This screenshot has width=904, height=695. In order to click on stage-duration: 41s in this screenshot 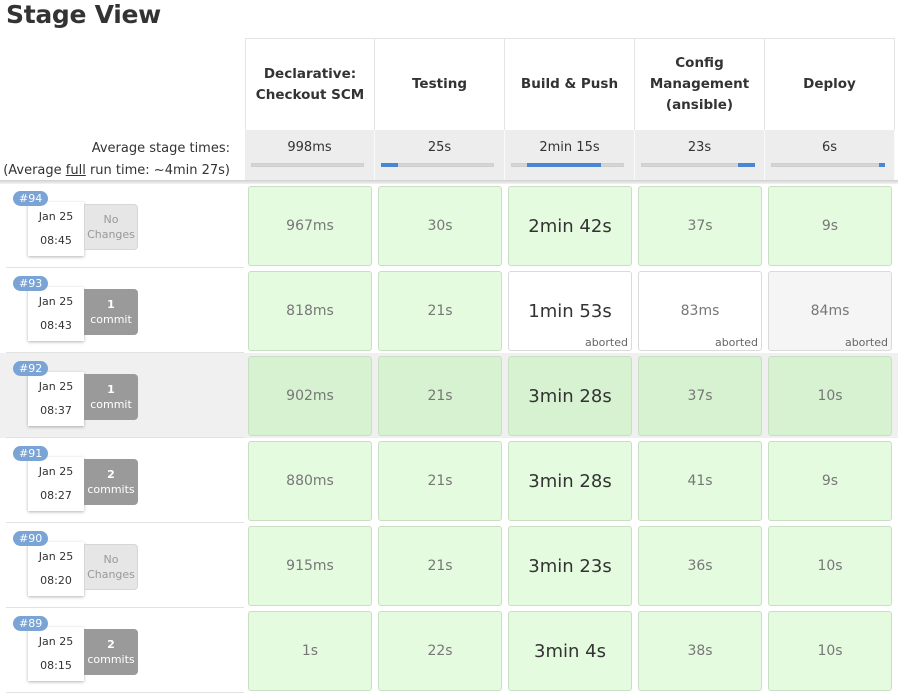, I will do `click(700, 481)`.